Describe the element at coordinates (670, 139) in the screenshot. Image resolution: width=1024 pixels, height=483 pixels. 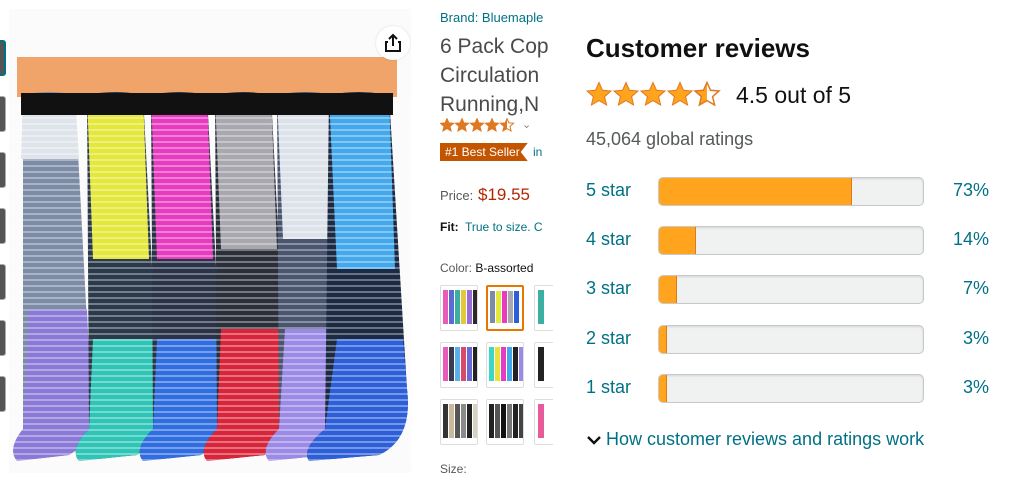
I see `global-ratings-count: 45,064 global ratings` at that location.